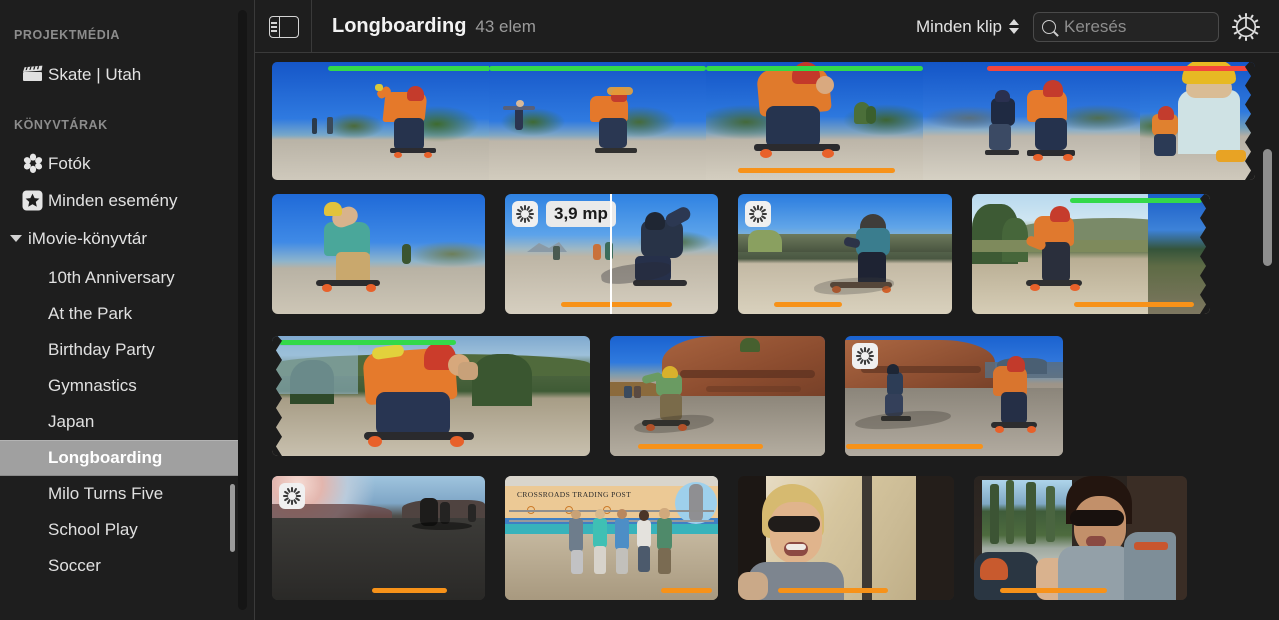 Image resolution: width=1279 pixels, height=620 pixels. What do you see at coordinates (93, 529) in the screenshot?
I see `event-label: School Play` at bounding box center [93, 529].